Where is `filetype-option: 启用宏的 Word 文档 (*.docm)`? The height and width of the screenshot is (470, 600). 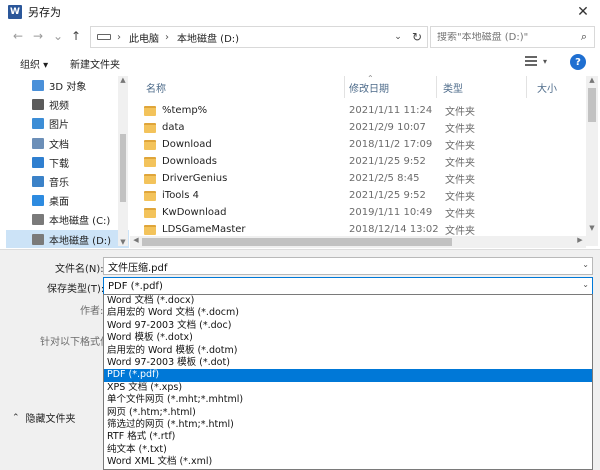
filetype-option: 启用宏的 Word 文档 (*.docm) is located at coordinates (348, 313).